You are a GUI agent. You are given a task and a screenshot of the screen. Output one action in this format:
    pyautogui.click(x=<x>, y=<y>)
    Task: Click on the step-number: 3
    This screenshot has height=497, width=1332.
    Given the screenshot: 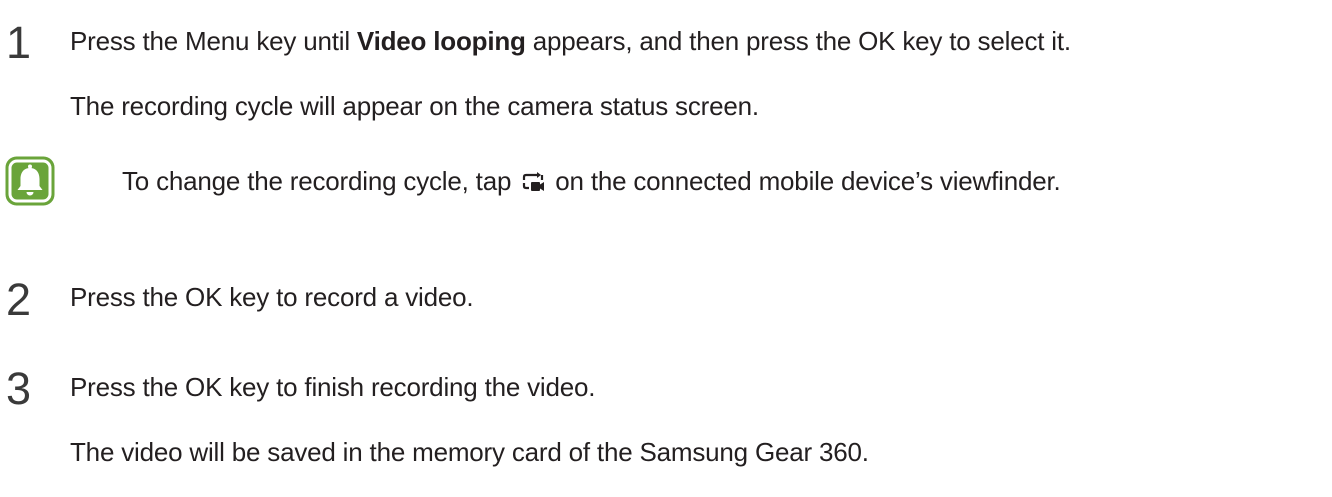 What is the action you would take?
    pyautogui.click(x=19, y=388)
    